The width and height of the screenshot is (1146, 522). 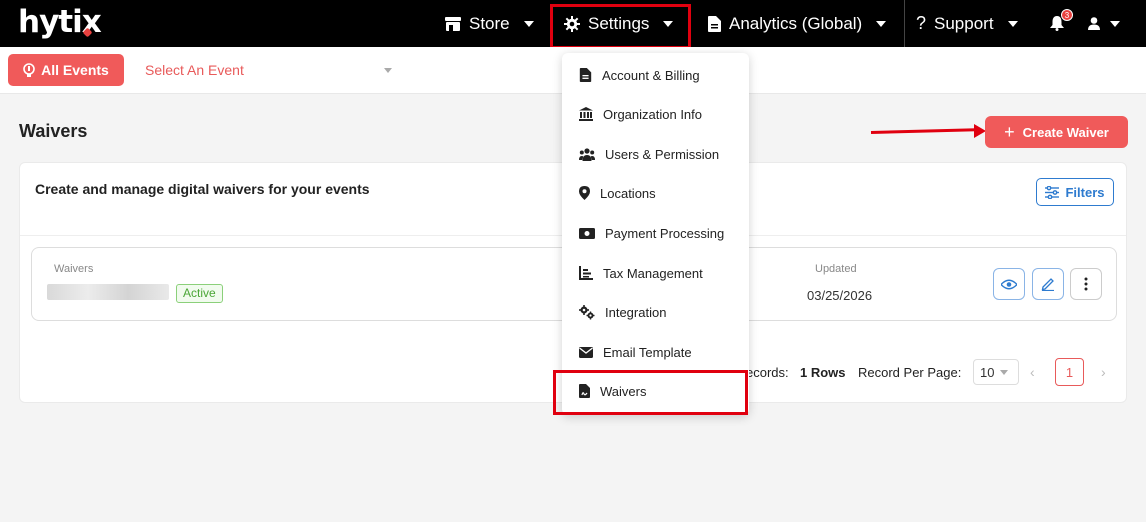 What do you see at coordinates (29, 70) in the screenshot?
I see `event-icon` at bounding box center [29, 70].